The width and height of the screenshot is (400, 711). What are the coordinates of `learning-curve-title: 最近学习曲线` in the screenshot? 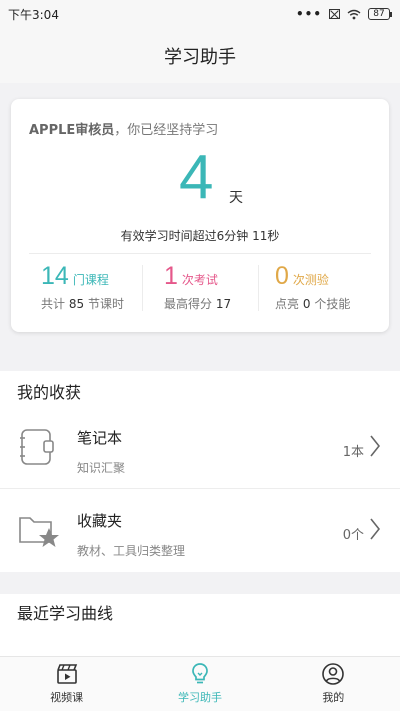 It's located at (65, 613).